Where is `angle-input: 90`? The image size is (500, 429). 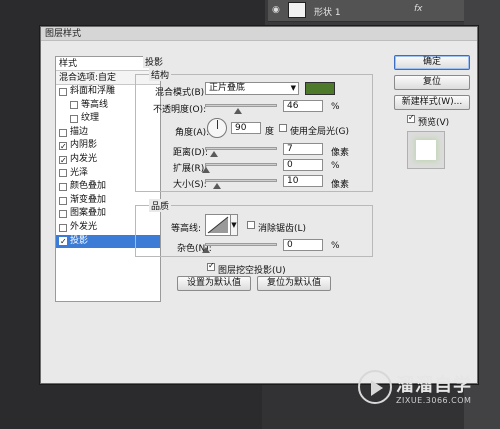 angle-input: 90 is located at coordinates (246, 128).